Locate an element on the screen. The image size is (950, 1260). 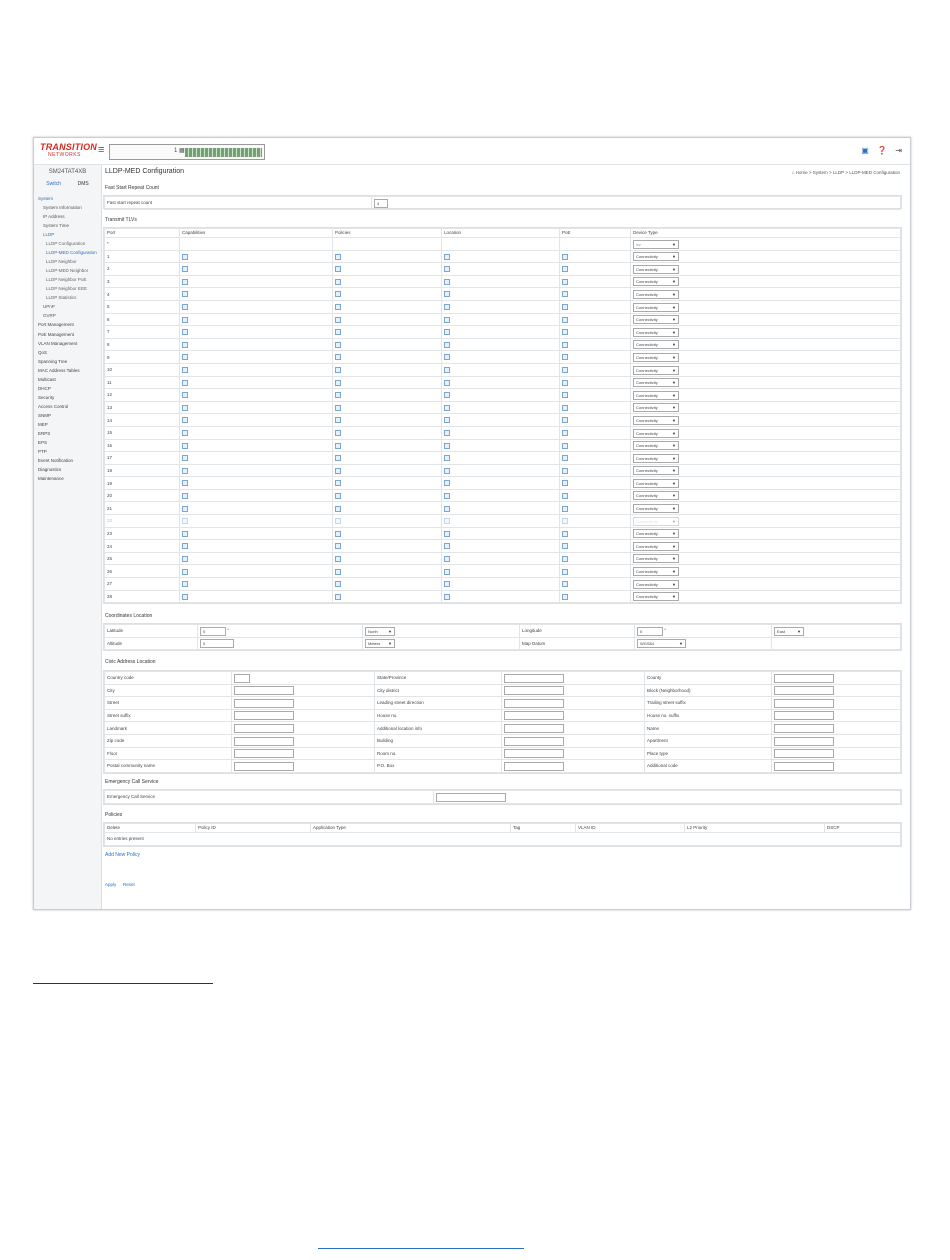
sidebar-item: System is located at coordinates (45, 198).